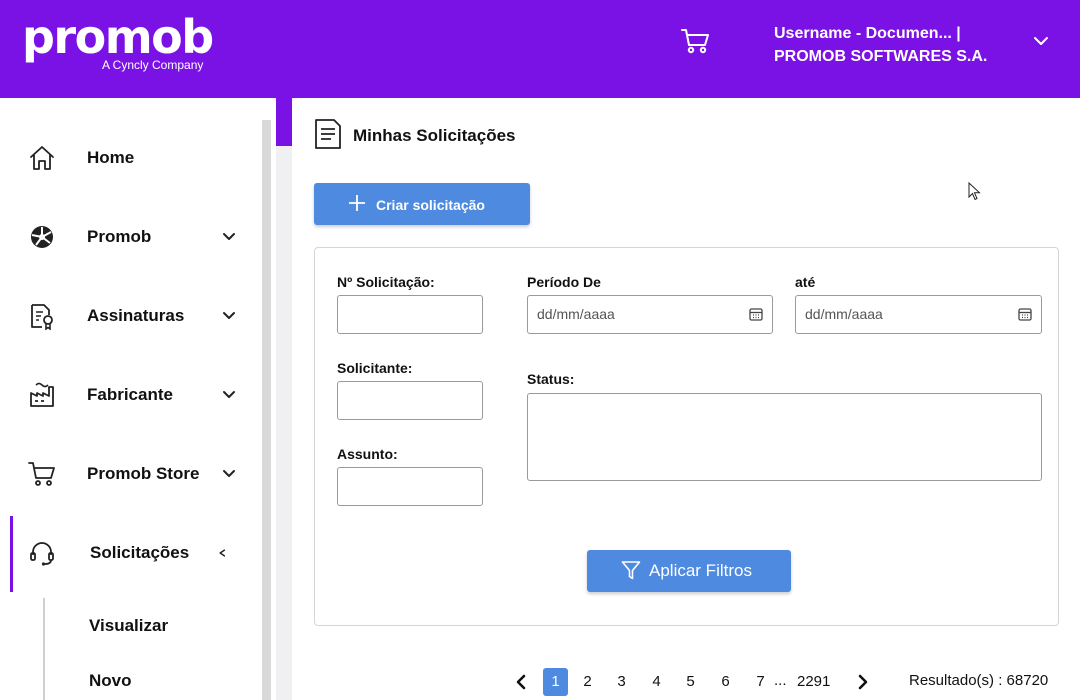 Image resolution: width=1080 pixels, height=700 pixels. What do you see at coordinates (650, 314) in the screenshot?
I see `period-from-input: dd/mm/aaaa` at bounding box center [650, 314].